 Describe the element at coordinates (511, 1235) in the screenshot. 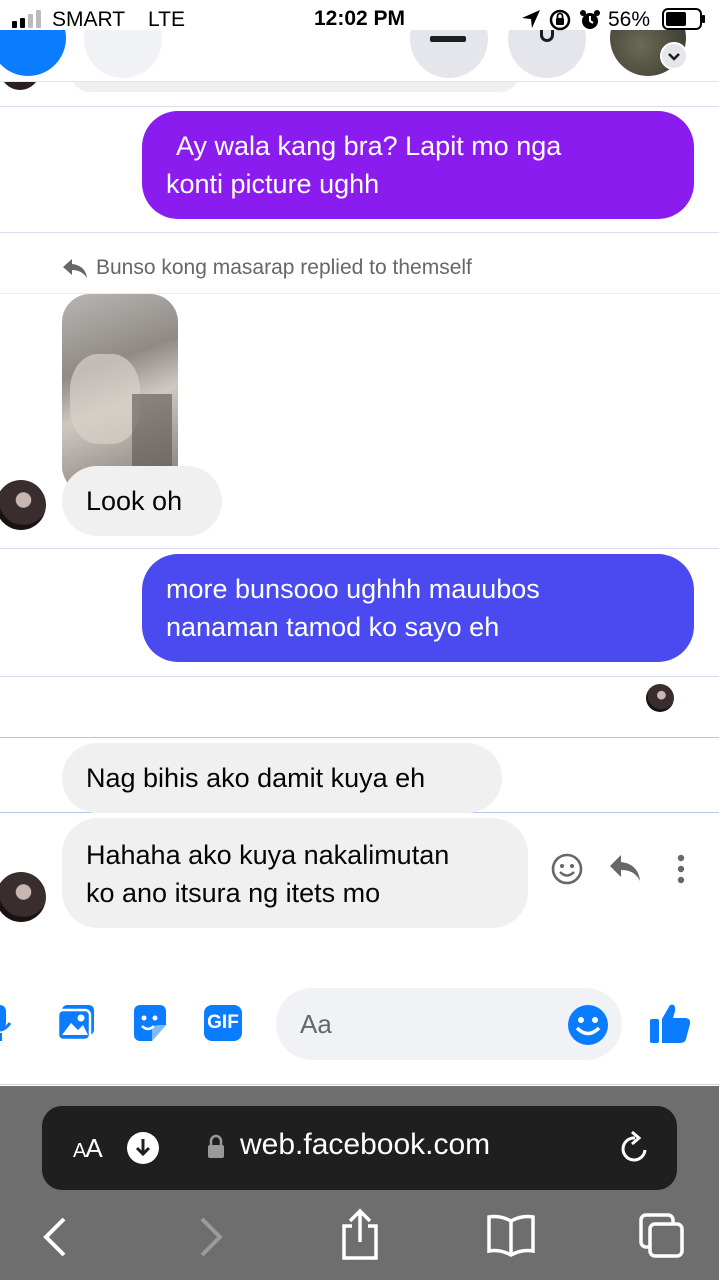

I see `bookmarks-icon` at that location.